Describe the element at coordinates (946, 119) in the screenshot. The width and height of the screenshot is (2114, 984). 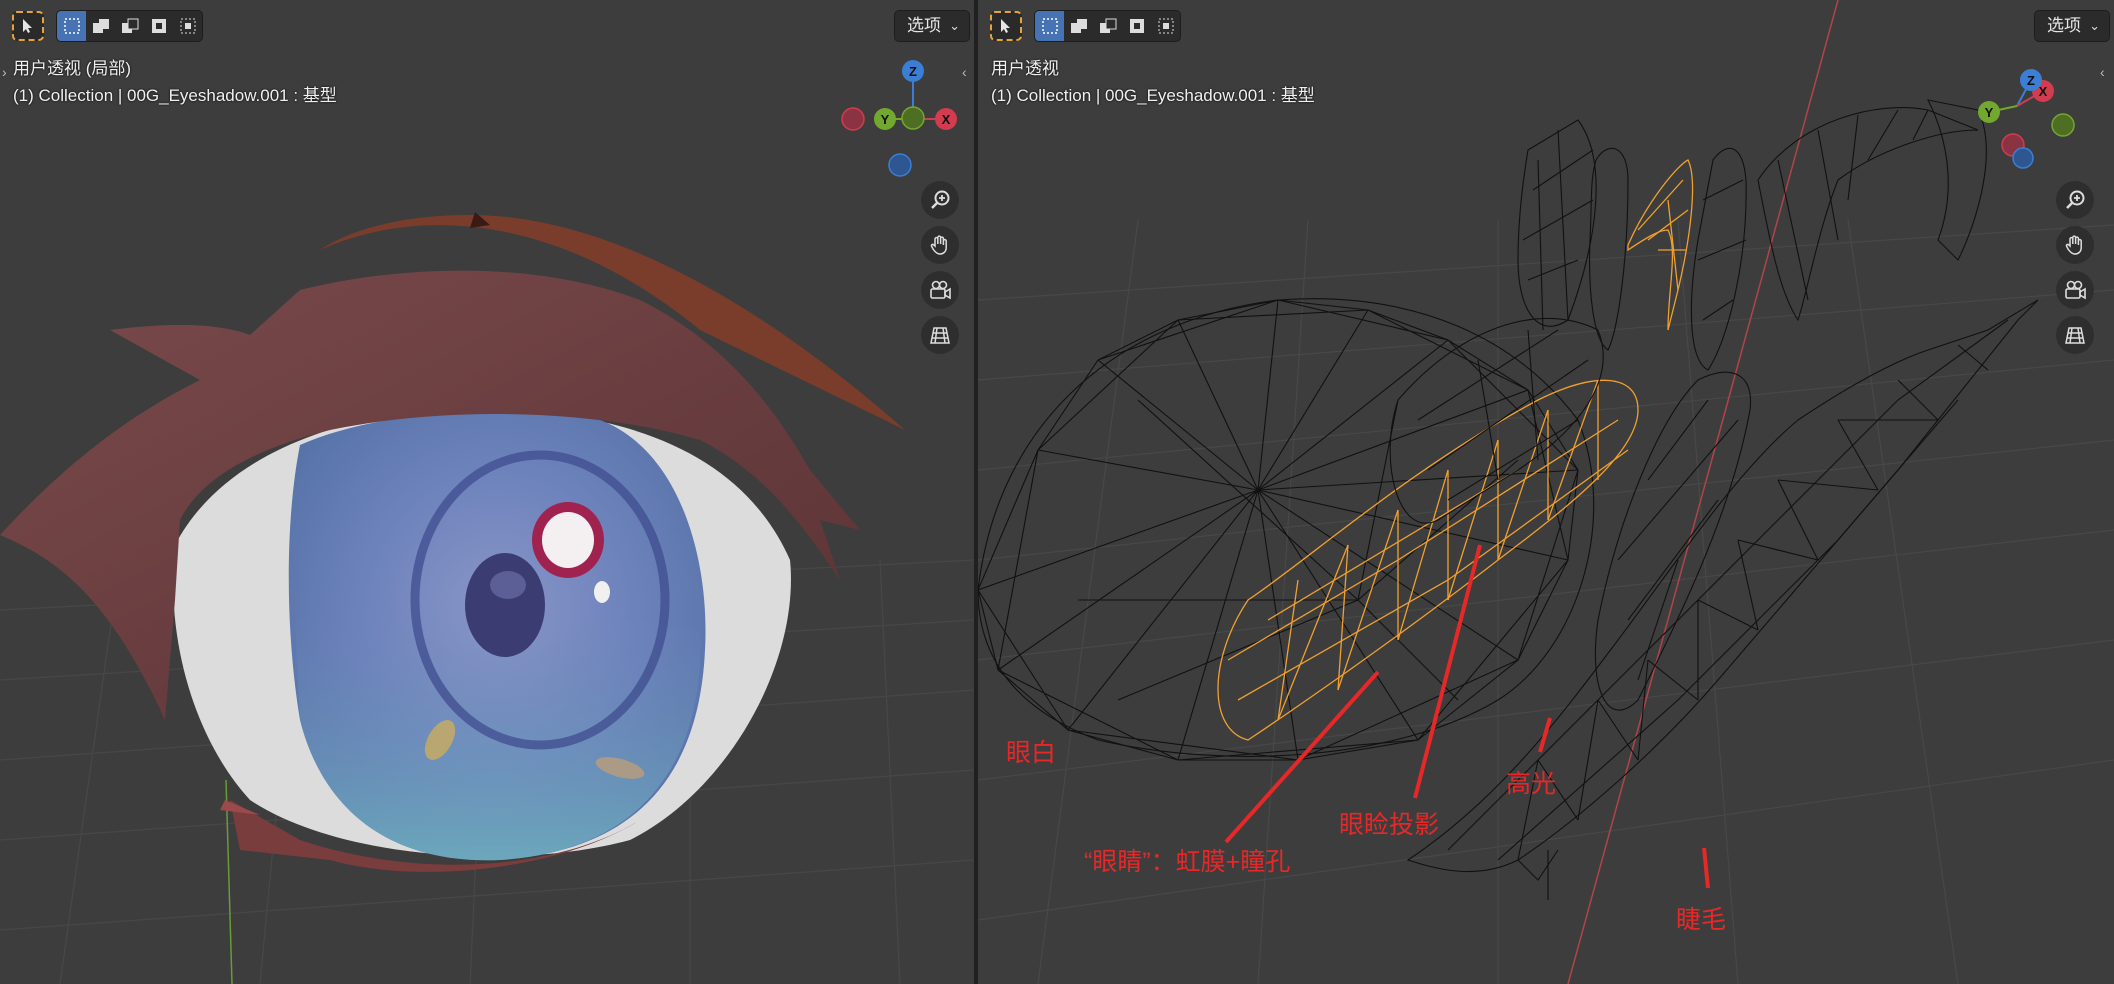
I see `axis-x-label: X` at that location.